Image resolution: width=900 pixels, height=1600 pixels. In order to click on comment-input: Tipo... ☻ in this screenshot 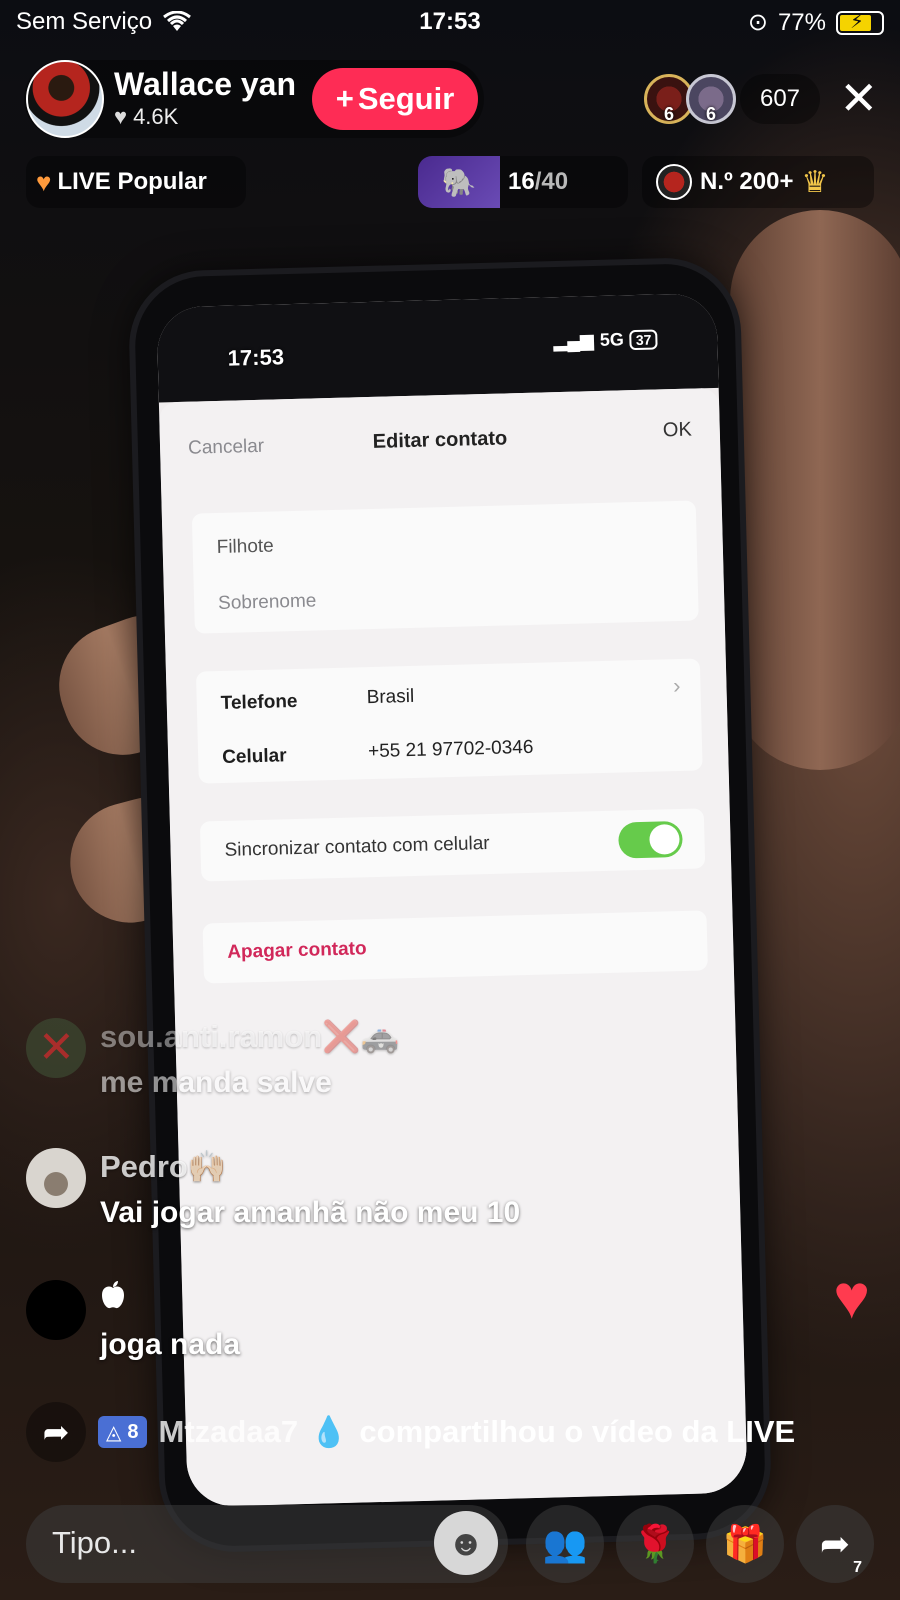, I will do `click(267, 1544)`.